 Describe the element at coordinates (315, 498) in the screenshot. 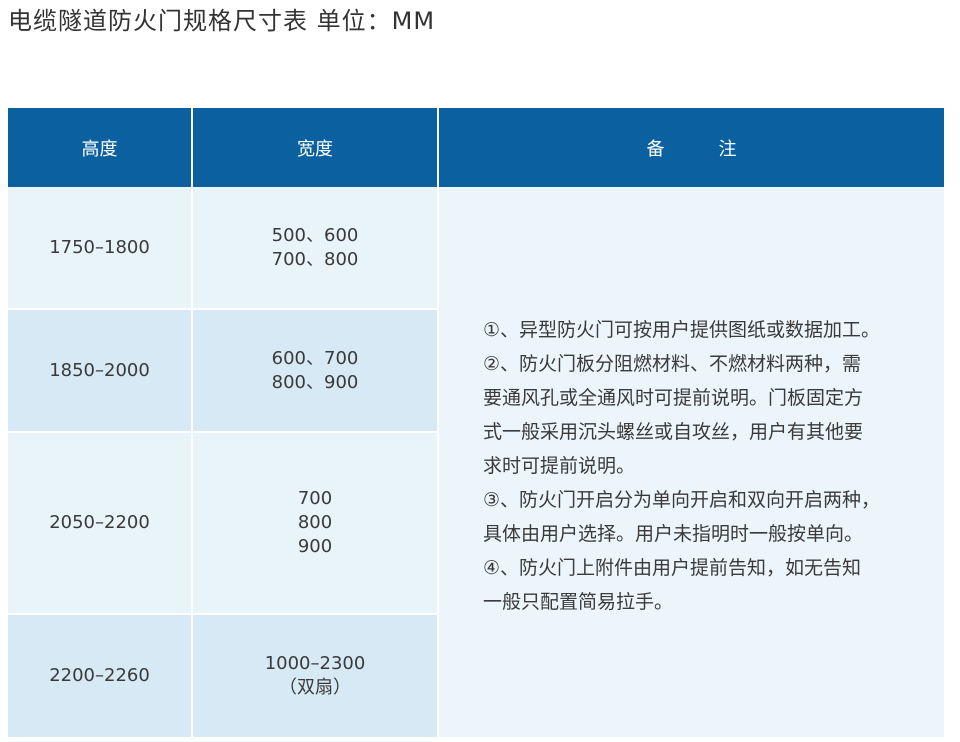

I see `width-value: 700` at that location.